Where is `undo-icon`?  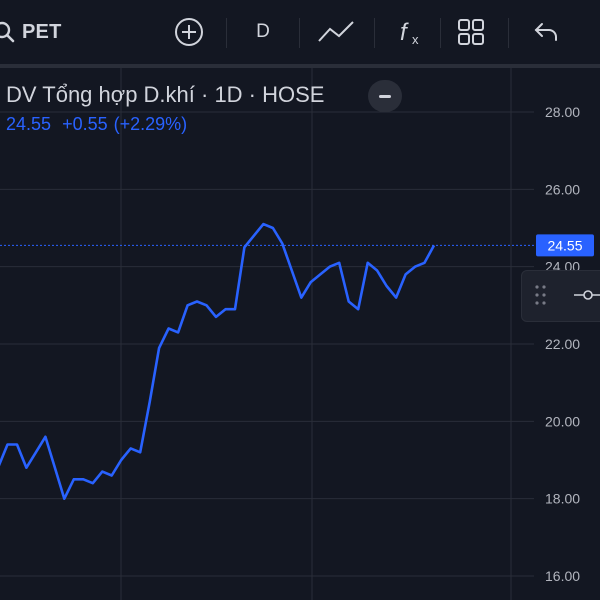
undo-icon is located at coordinates (545, 32).